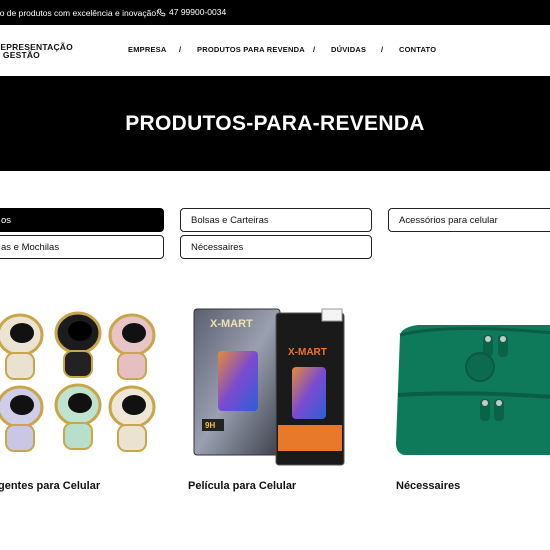  What do you see at coordinates (161, 12) in the screenshot?
I see `phone-icon` at bounding box center [161, 12].